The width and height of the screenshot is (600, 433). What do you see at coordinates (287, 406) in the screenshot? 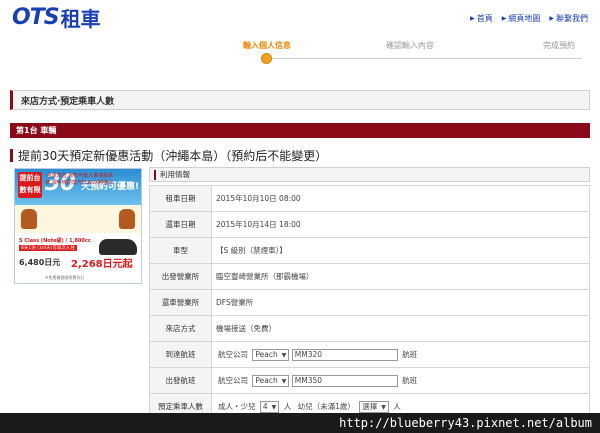
I see `adult-unit: 人` at bounding box center [287, 406].